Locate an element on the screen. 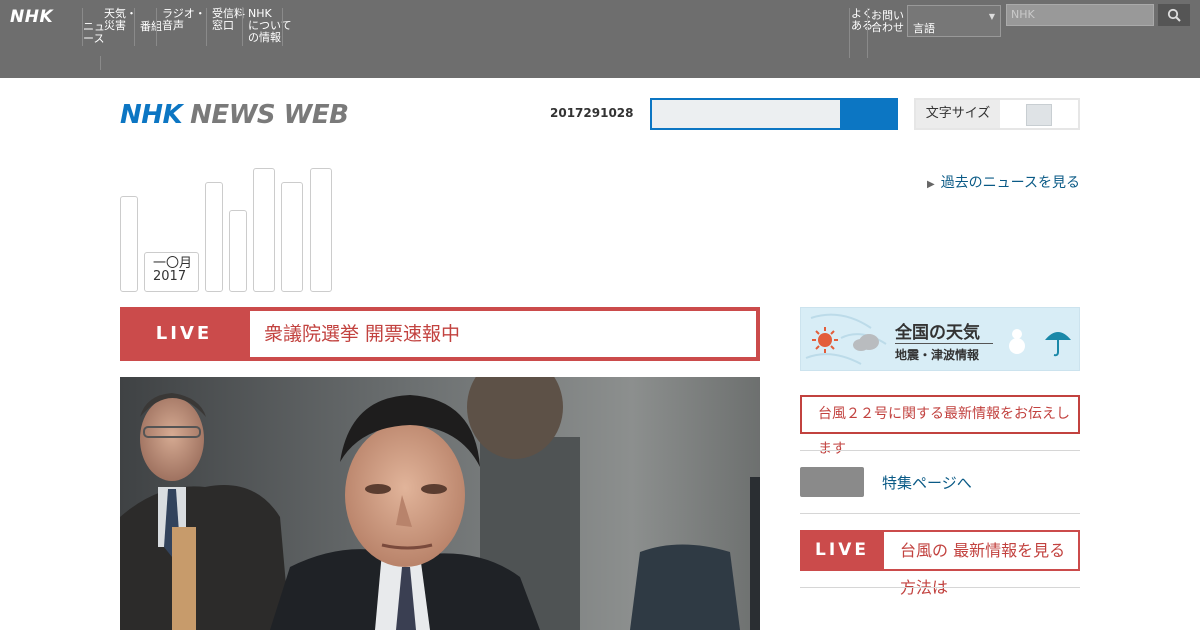 This screenshot has width=1200, height=630. news-web-logo: NHK NEWS WEB is located at coordinates (234, 115).